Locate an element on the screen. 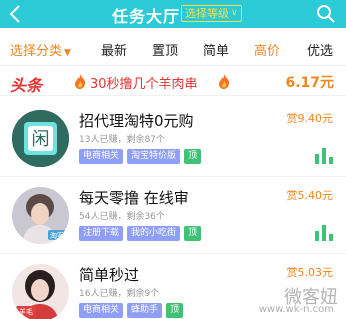 This screenshot has width=346, height=319. top-bar: 任务大厅 选择等级 ∨ is located at coordinates (173, 14).